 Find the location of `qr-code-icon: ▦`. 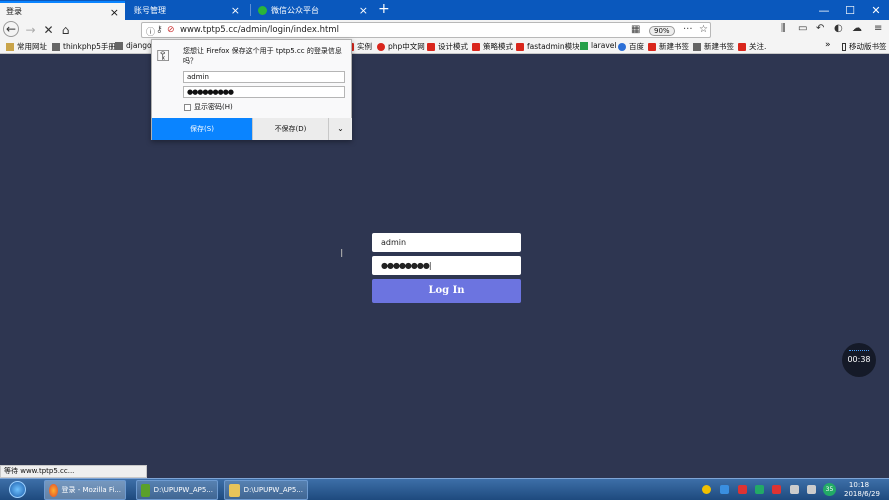

qr-code-icon: ▦ is located at coordinates (635, 29).